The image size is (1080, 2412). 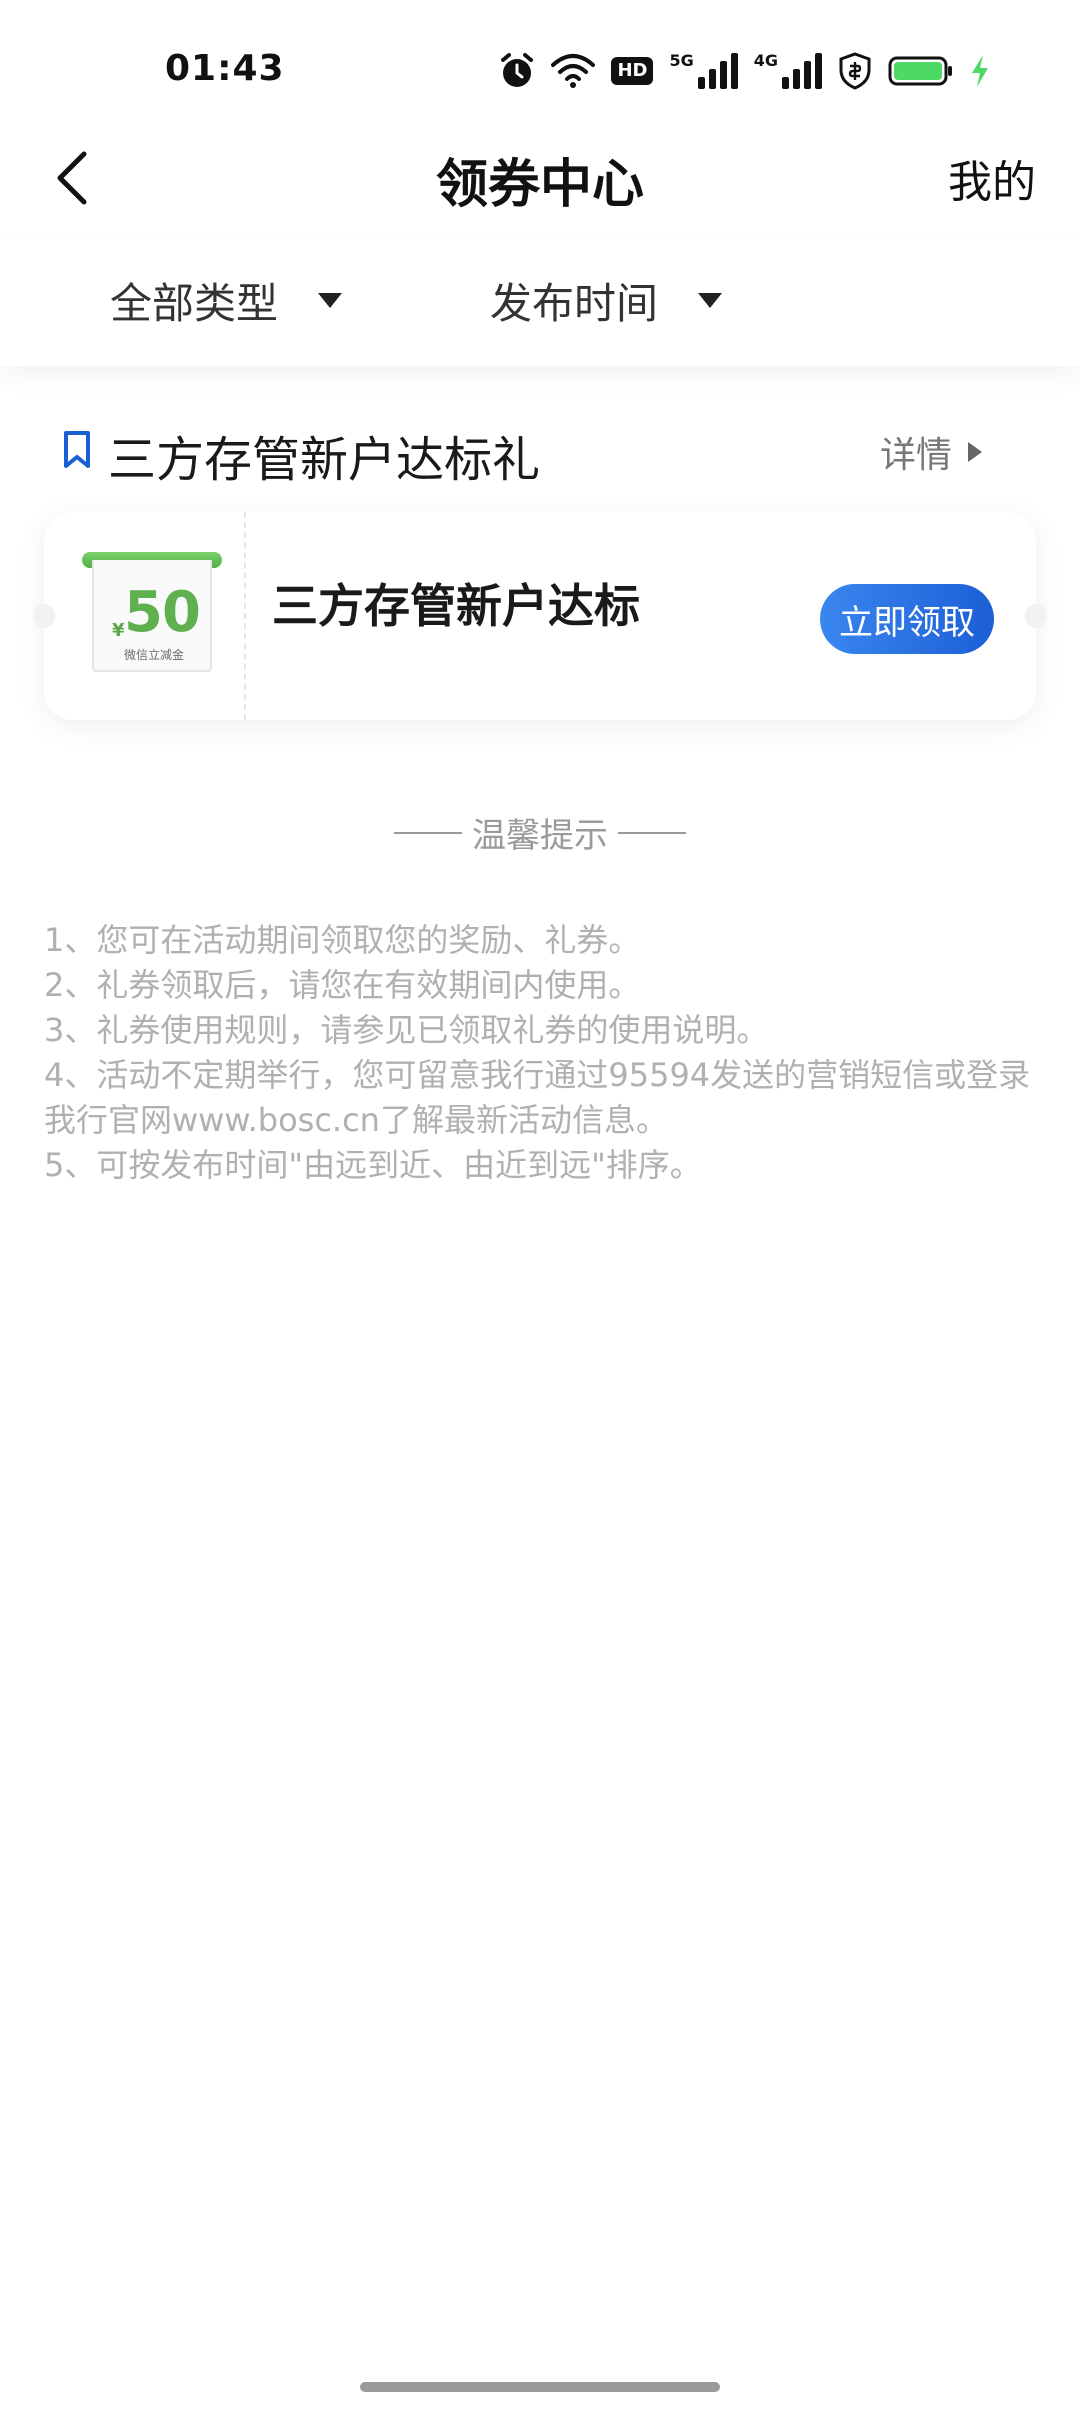 What do you see at coordinates (855, 71) in the screenshot?
I see `shield-icon` at bounding box center [855, 71].